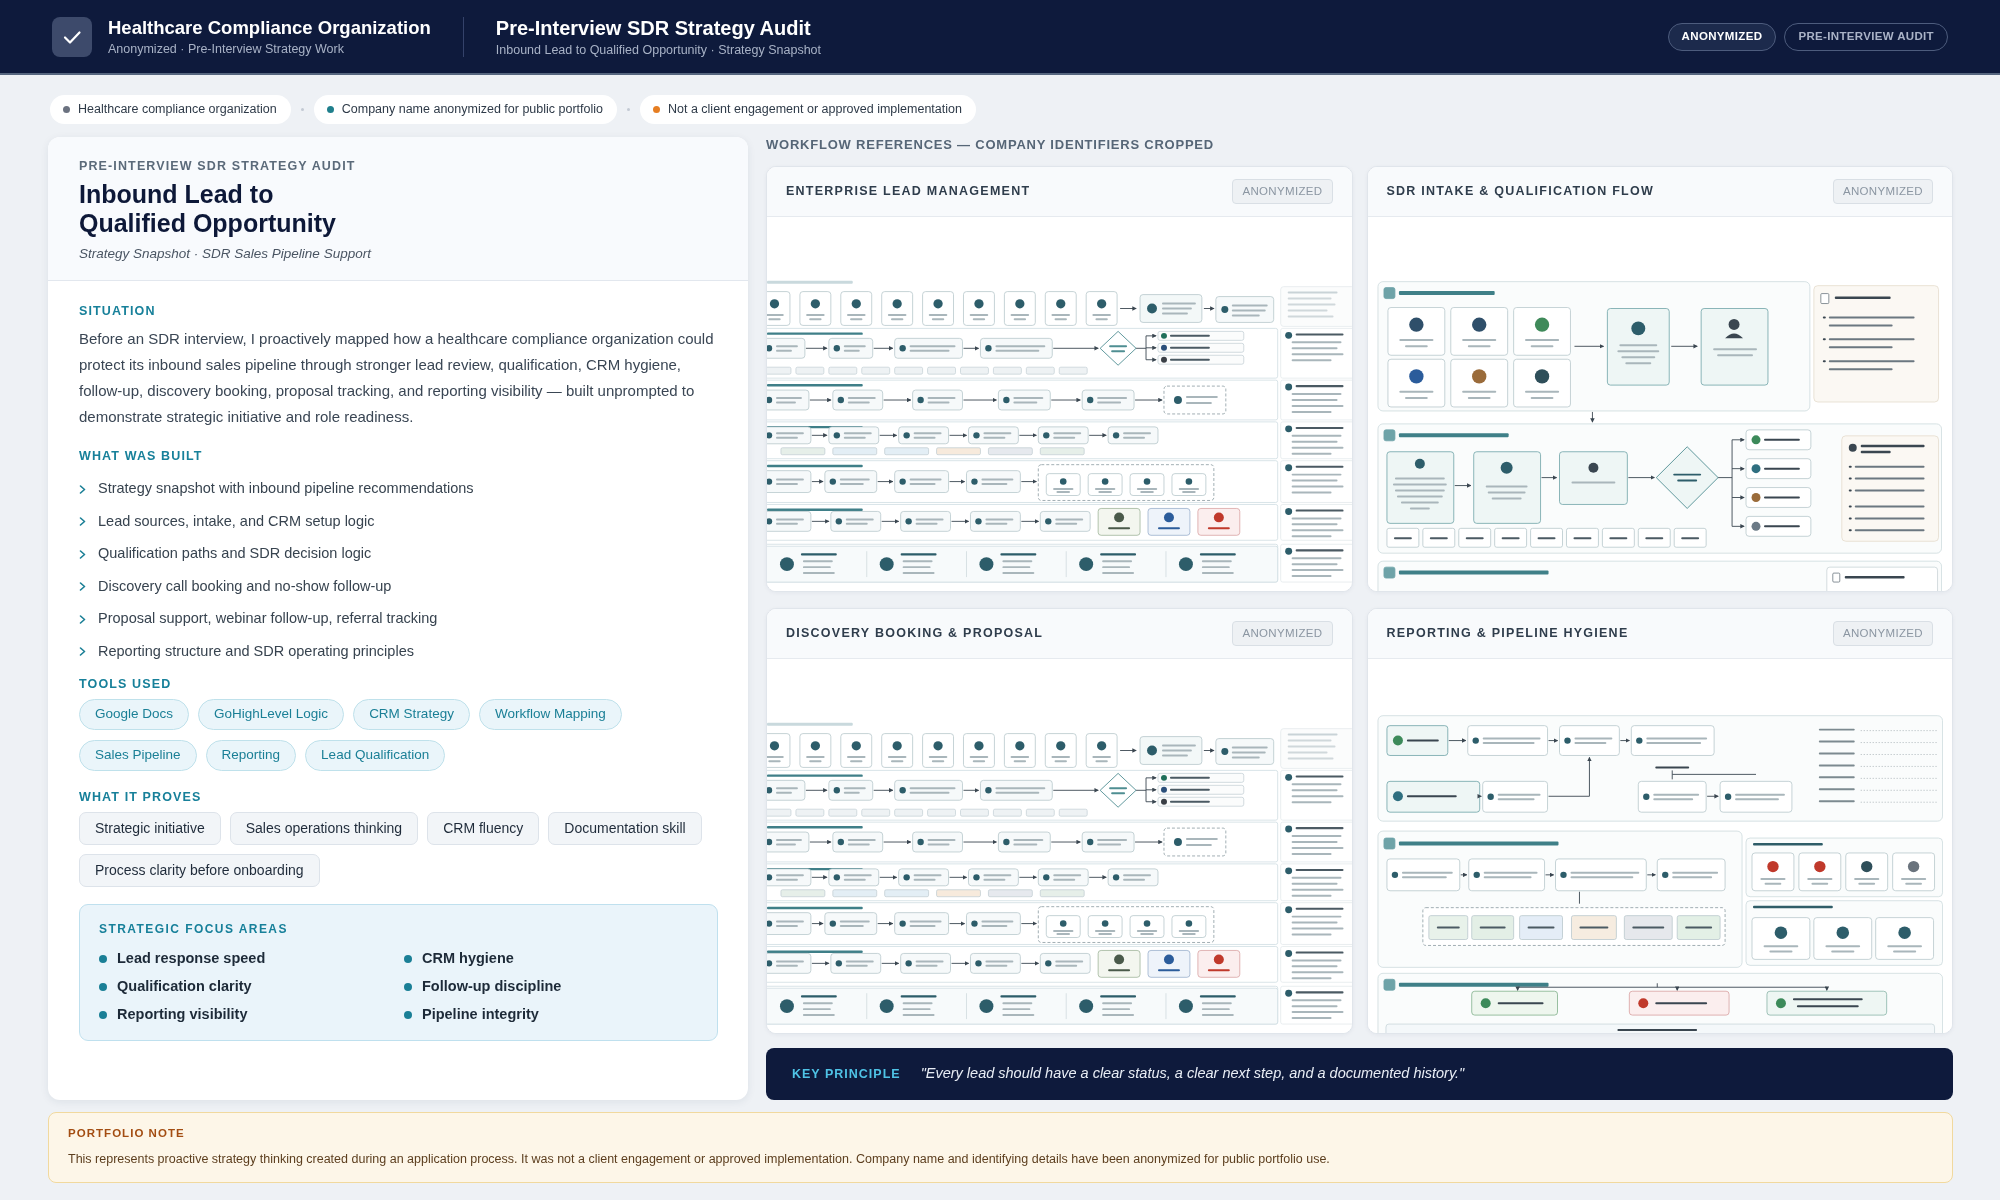  I want to click on eyebrow-label: PRE-INTERVIEW SDR STRATEGY AUDIT, so click(218, 166).